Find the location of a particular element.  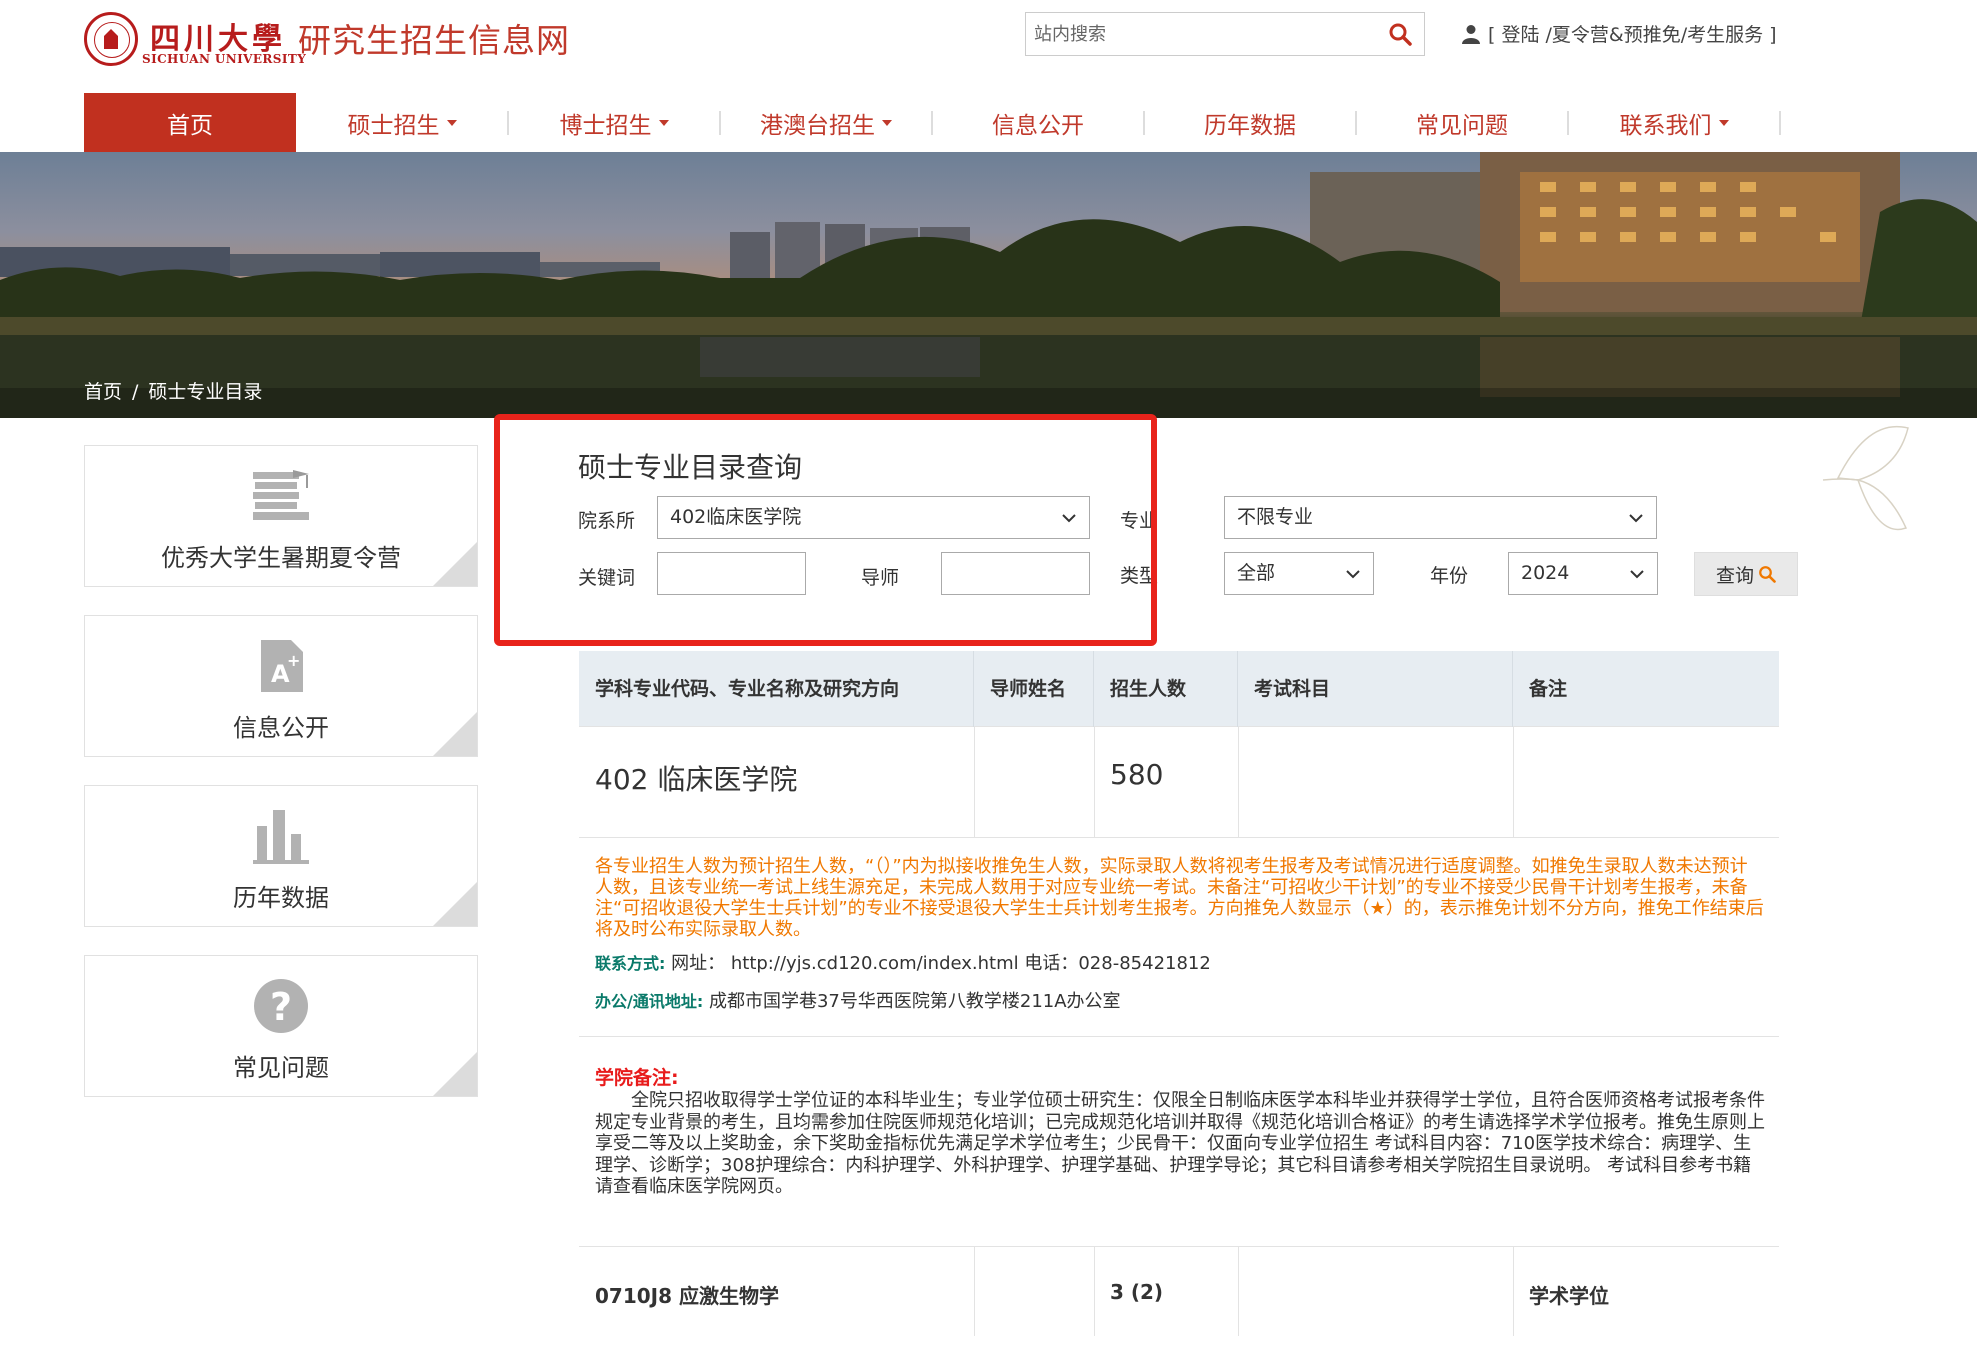

sidebar-item-label: 常见问题 is located at coordinates (281, 1068).